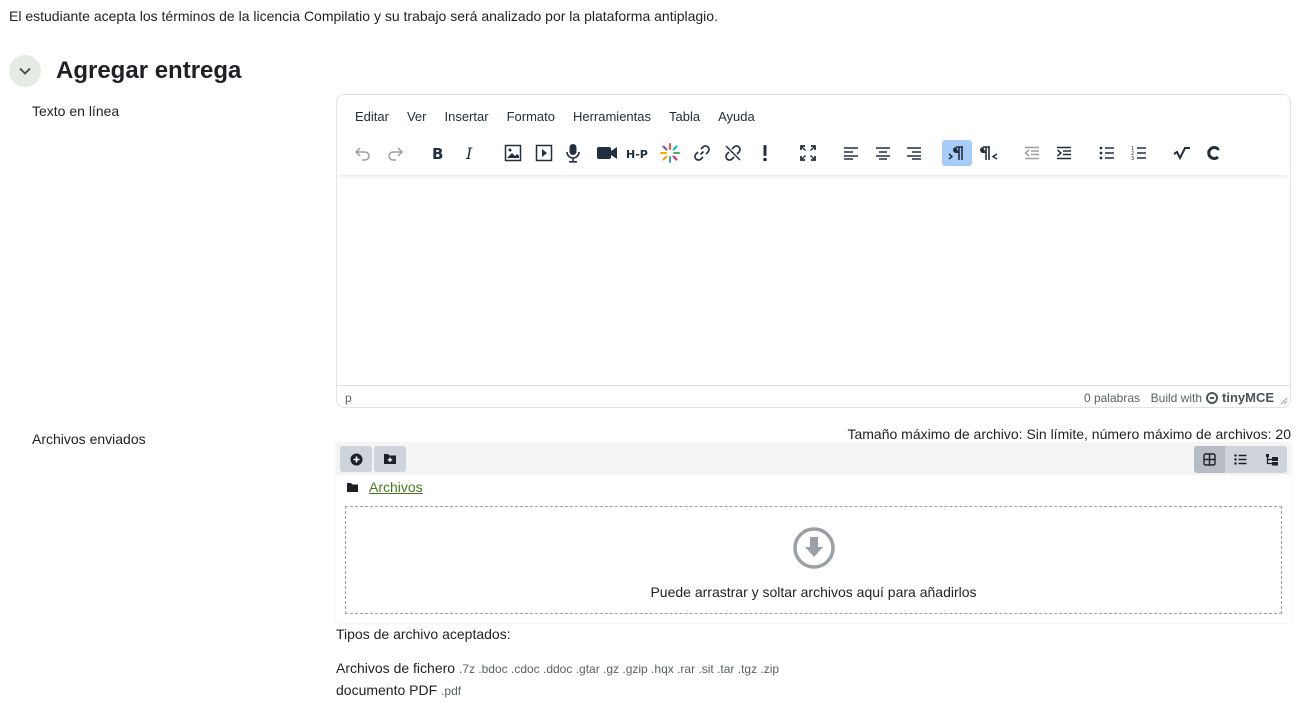 This screenshot has height=704, width=1309. What do you see at coordinates (813, 459) in the screenshot?
I see `file-manager-toolbar` at bounding box center [813, 459].